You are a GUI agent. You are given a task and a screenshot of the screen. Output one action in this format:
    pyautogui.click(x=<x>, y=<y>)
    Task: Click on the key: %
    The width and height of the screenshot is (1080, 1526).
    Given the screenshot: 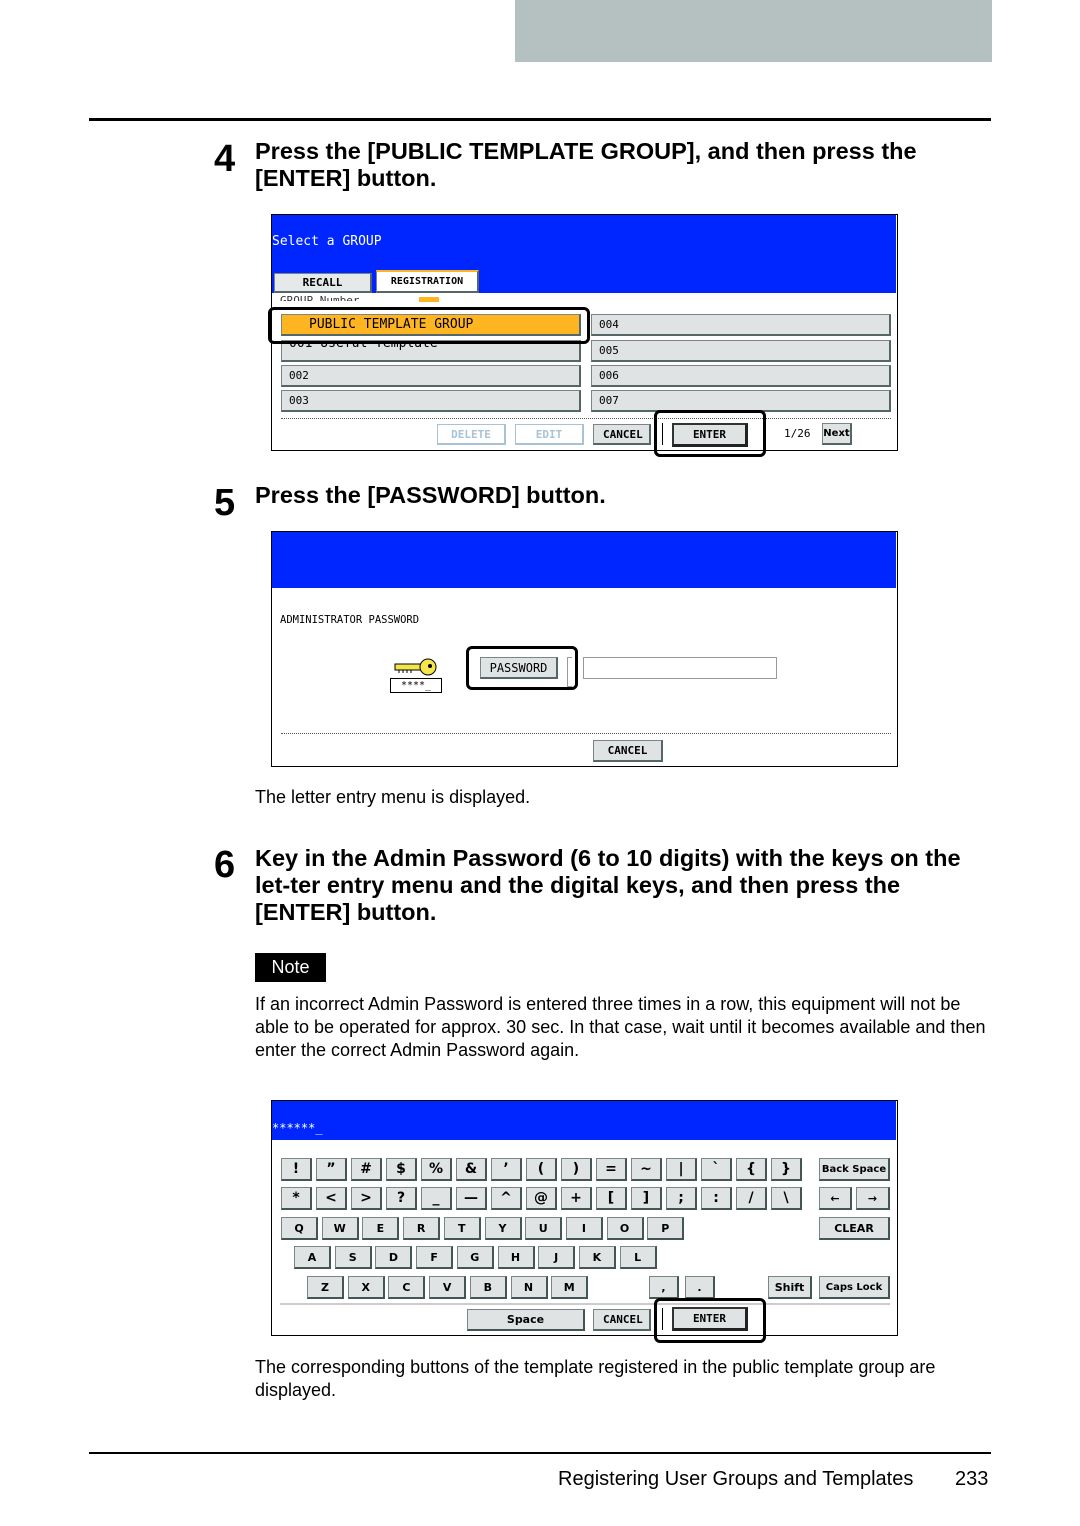 What is the action you would take?
    pyautogui.click(x=436, y=1169)
    